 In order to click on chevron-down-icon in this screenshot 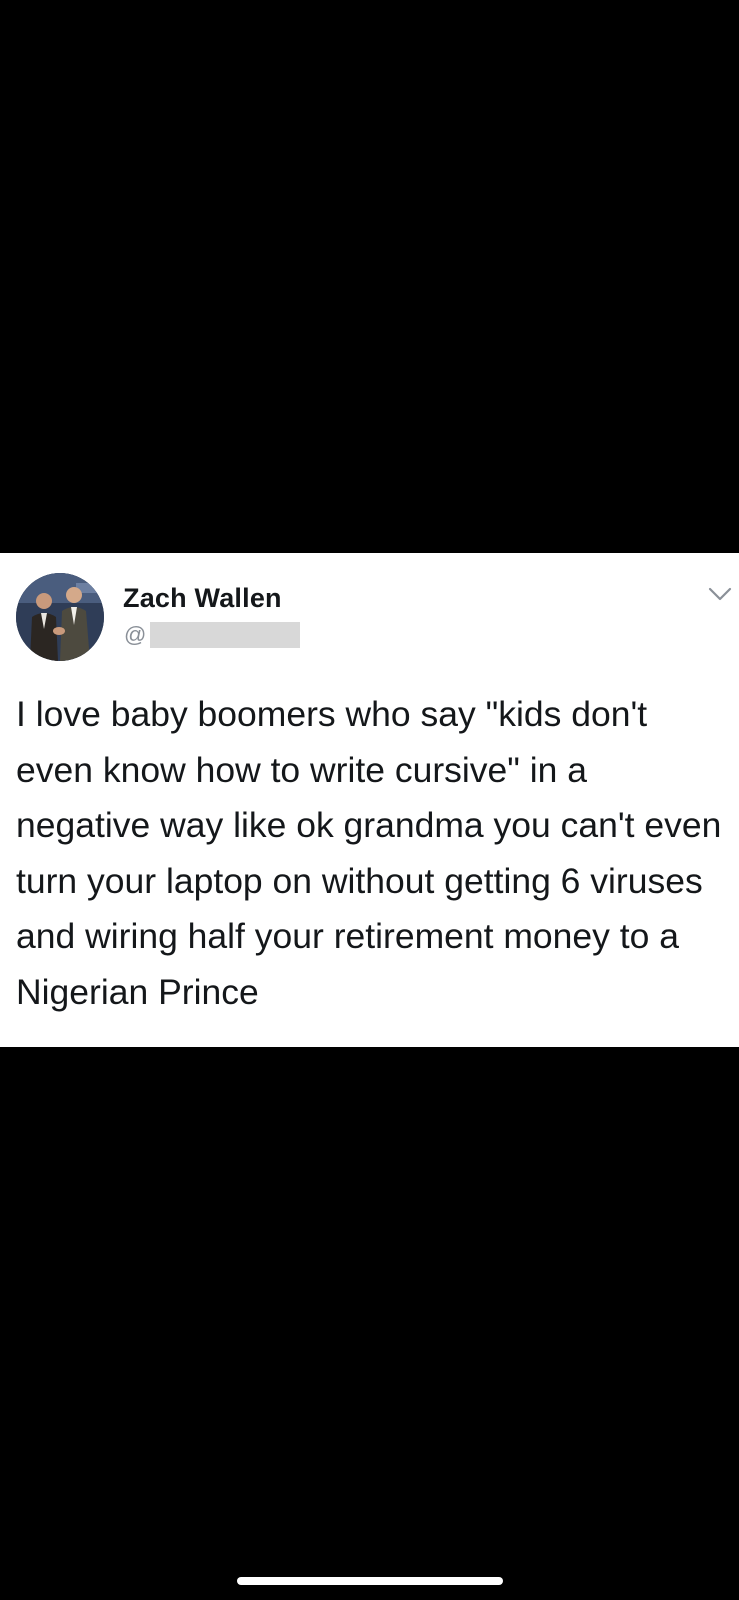, I will do `click(720, 594)`.